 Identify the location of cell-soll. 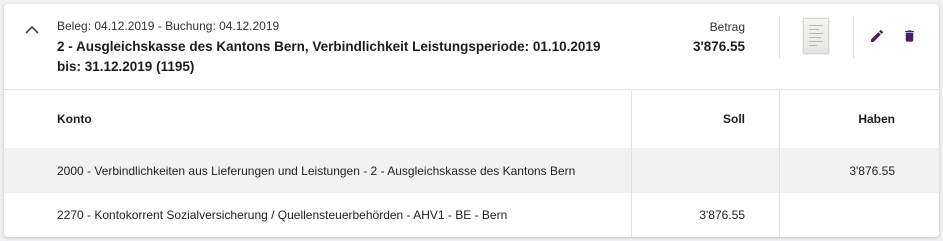
(705, 170).